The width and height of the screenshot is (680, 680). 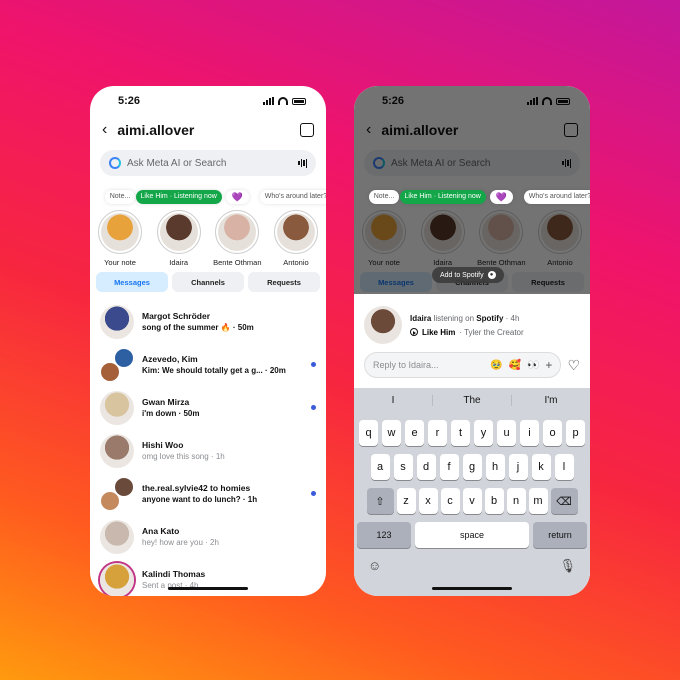 I want to click on suggestion: I, so click(x=393, y=400).